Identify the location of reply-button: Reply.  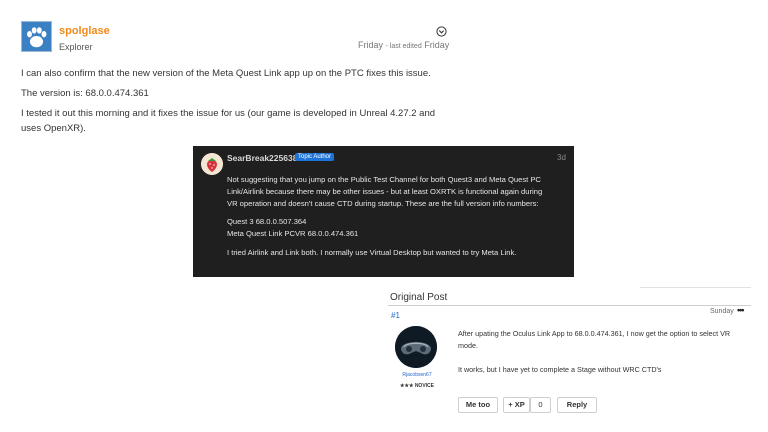
(577, 405).